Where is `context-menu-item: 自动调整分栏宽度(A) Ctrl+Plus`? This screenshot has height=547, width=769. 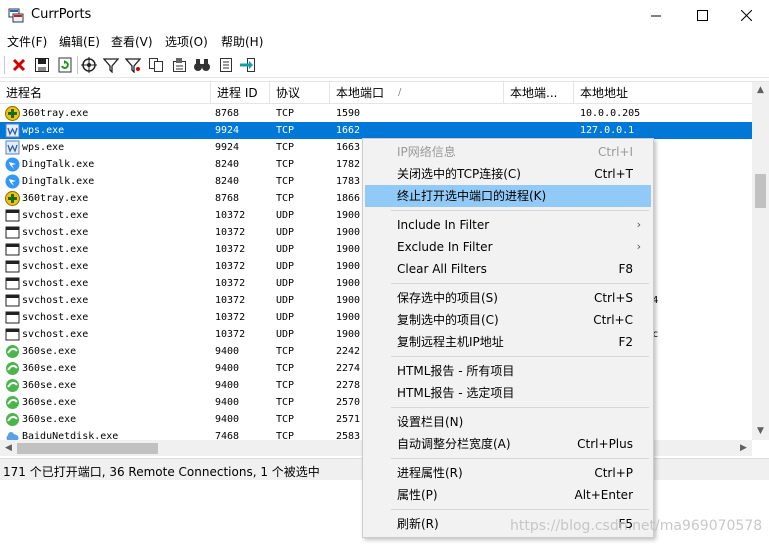 context-menu-item: 自动调整分栏宽度(A) Ctrl+Plus is located at coordinates (508, 444).